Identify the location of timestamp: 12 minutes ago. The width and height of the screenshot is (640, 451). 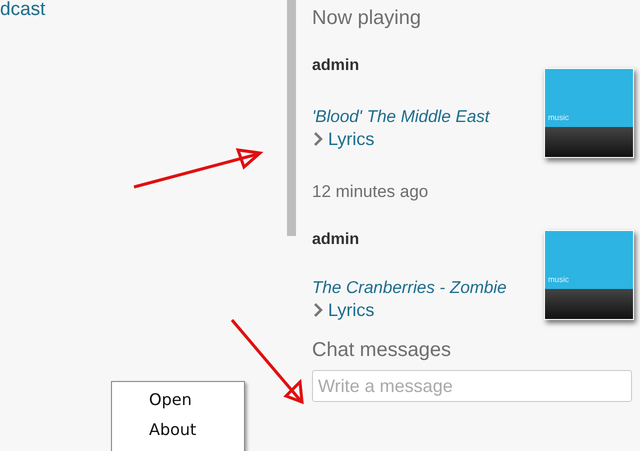
(371, 192).